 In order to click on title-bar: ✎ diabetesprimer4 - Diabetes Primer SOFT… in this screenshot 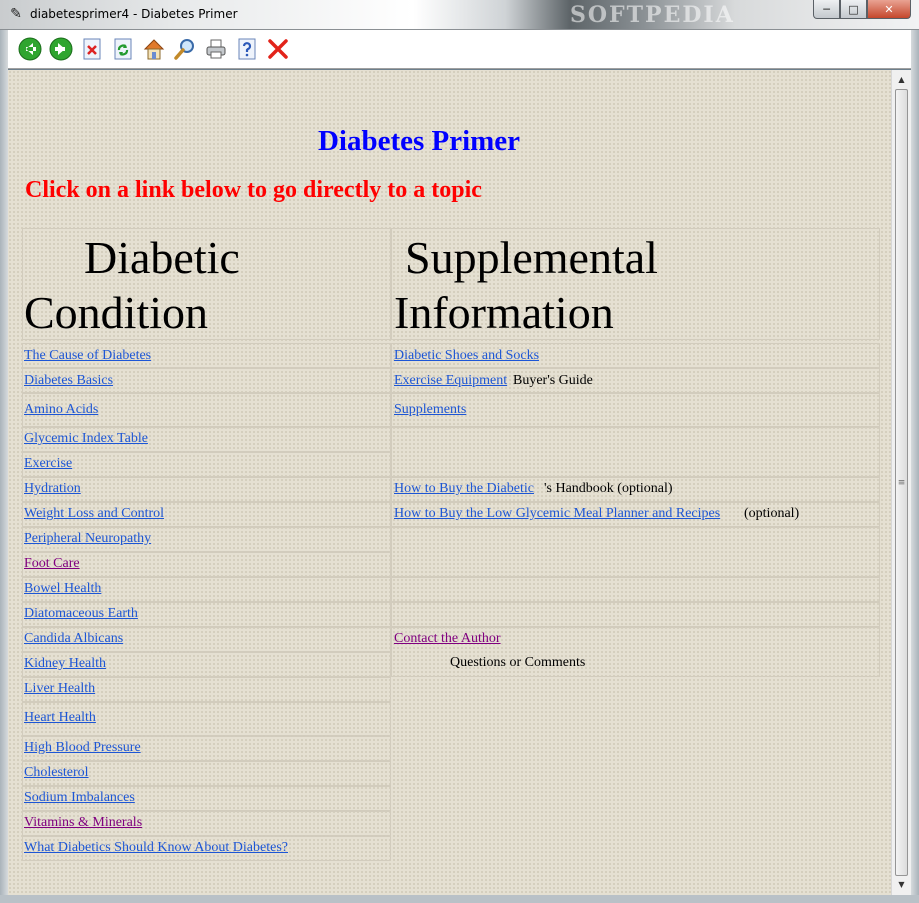, I will do `click(459, 15)`.